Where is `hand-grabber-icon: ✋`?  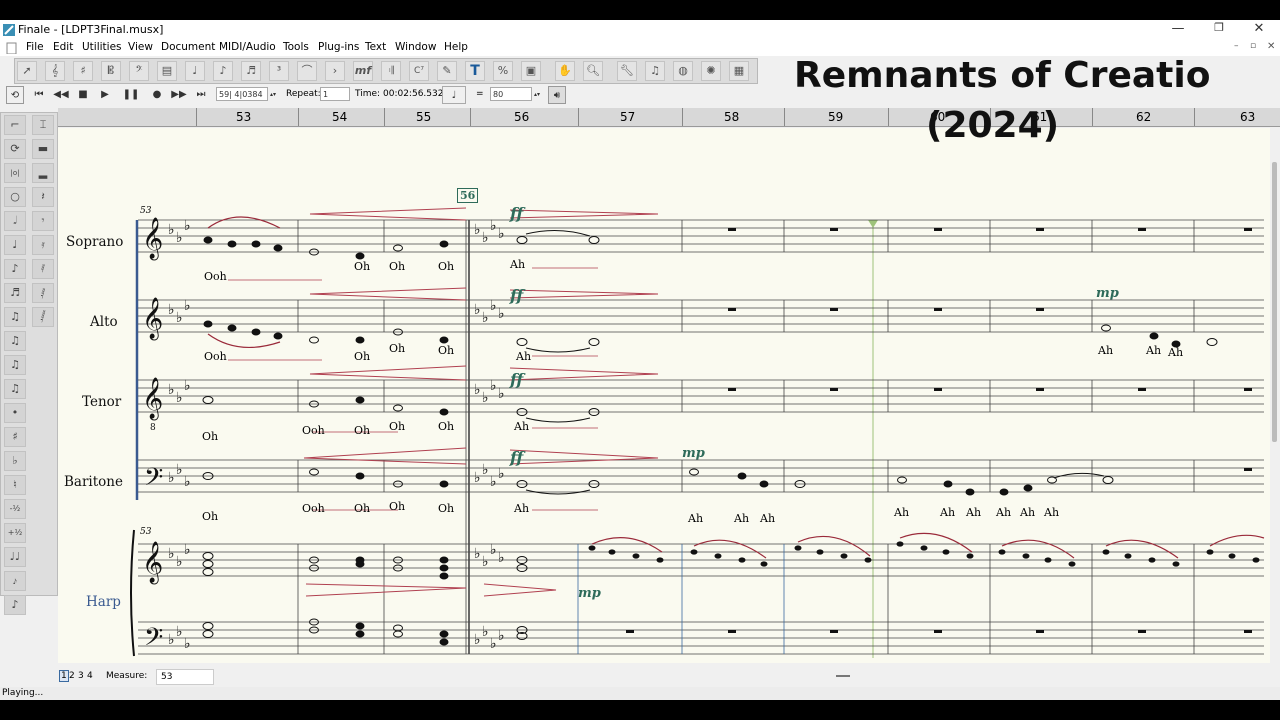 hand-grabber-icon: ✋ is located at coordinates (565, 71).